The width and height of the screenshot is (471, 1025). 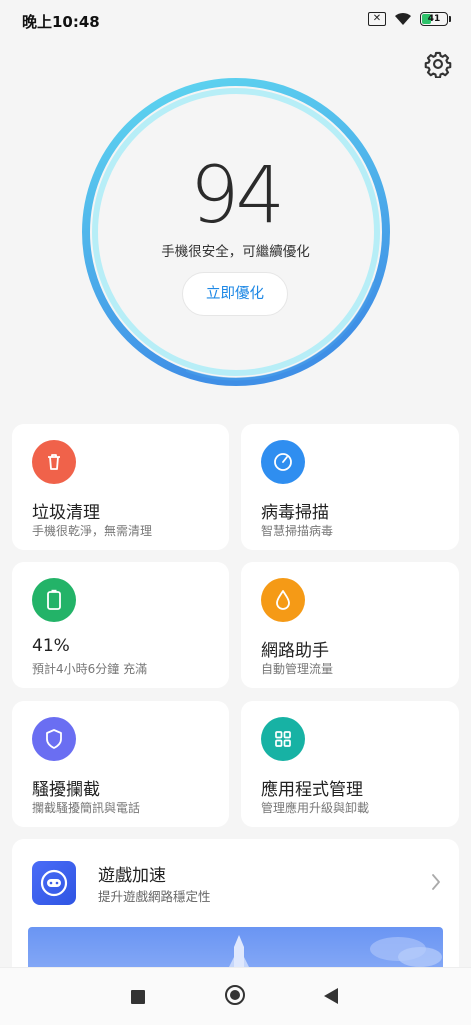 What do you see at coordinates (66, 513) in the screenshot?
I see `card-title: 垃圾清理` at bounding box center [66, 513].